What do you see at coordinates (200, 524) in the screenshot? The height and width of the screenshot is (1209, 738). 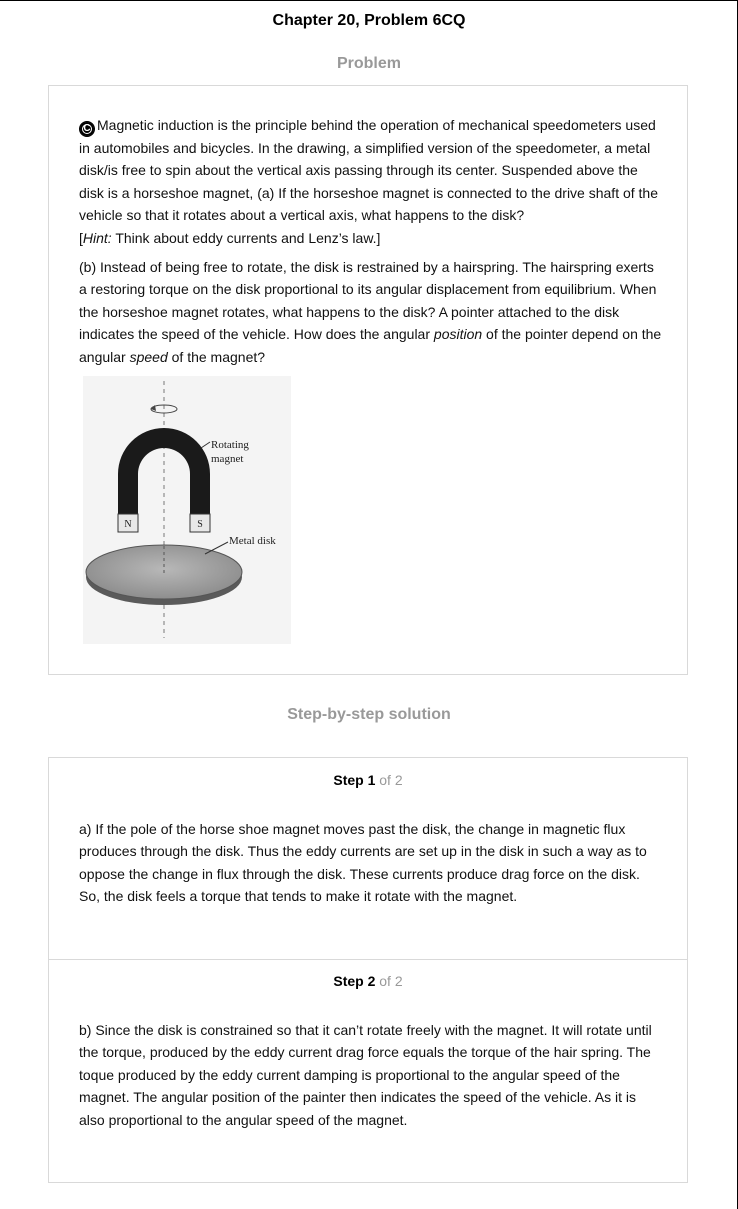 I see `pole-s-label: S` at bounding box center [200, 524].